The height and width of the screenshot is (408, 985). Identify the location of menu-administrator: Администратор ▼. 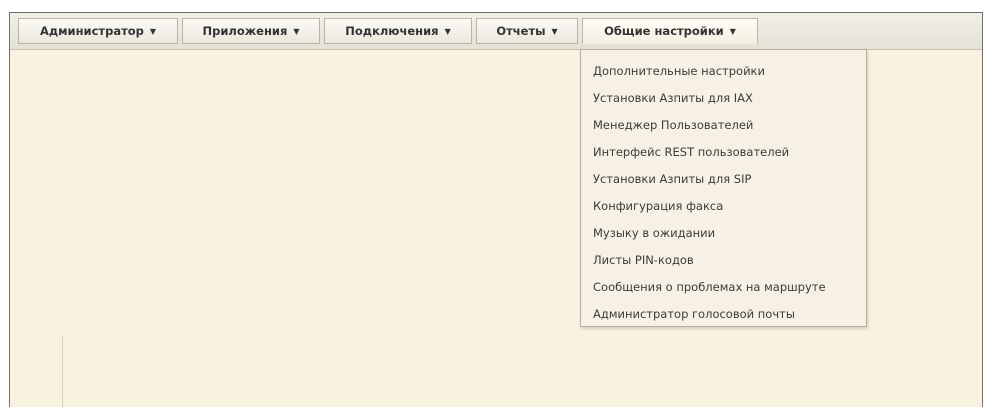
(98, 31).